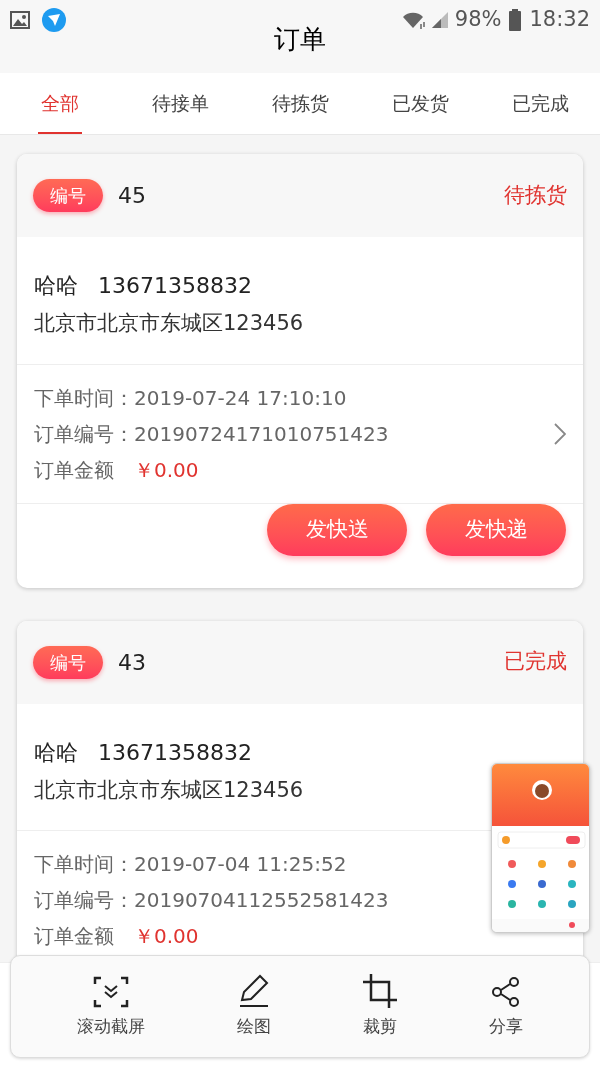  Describe the element at coordinates (439, 20) in the screenshot. I see `signal-icon` at that location.